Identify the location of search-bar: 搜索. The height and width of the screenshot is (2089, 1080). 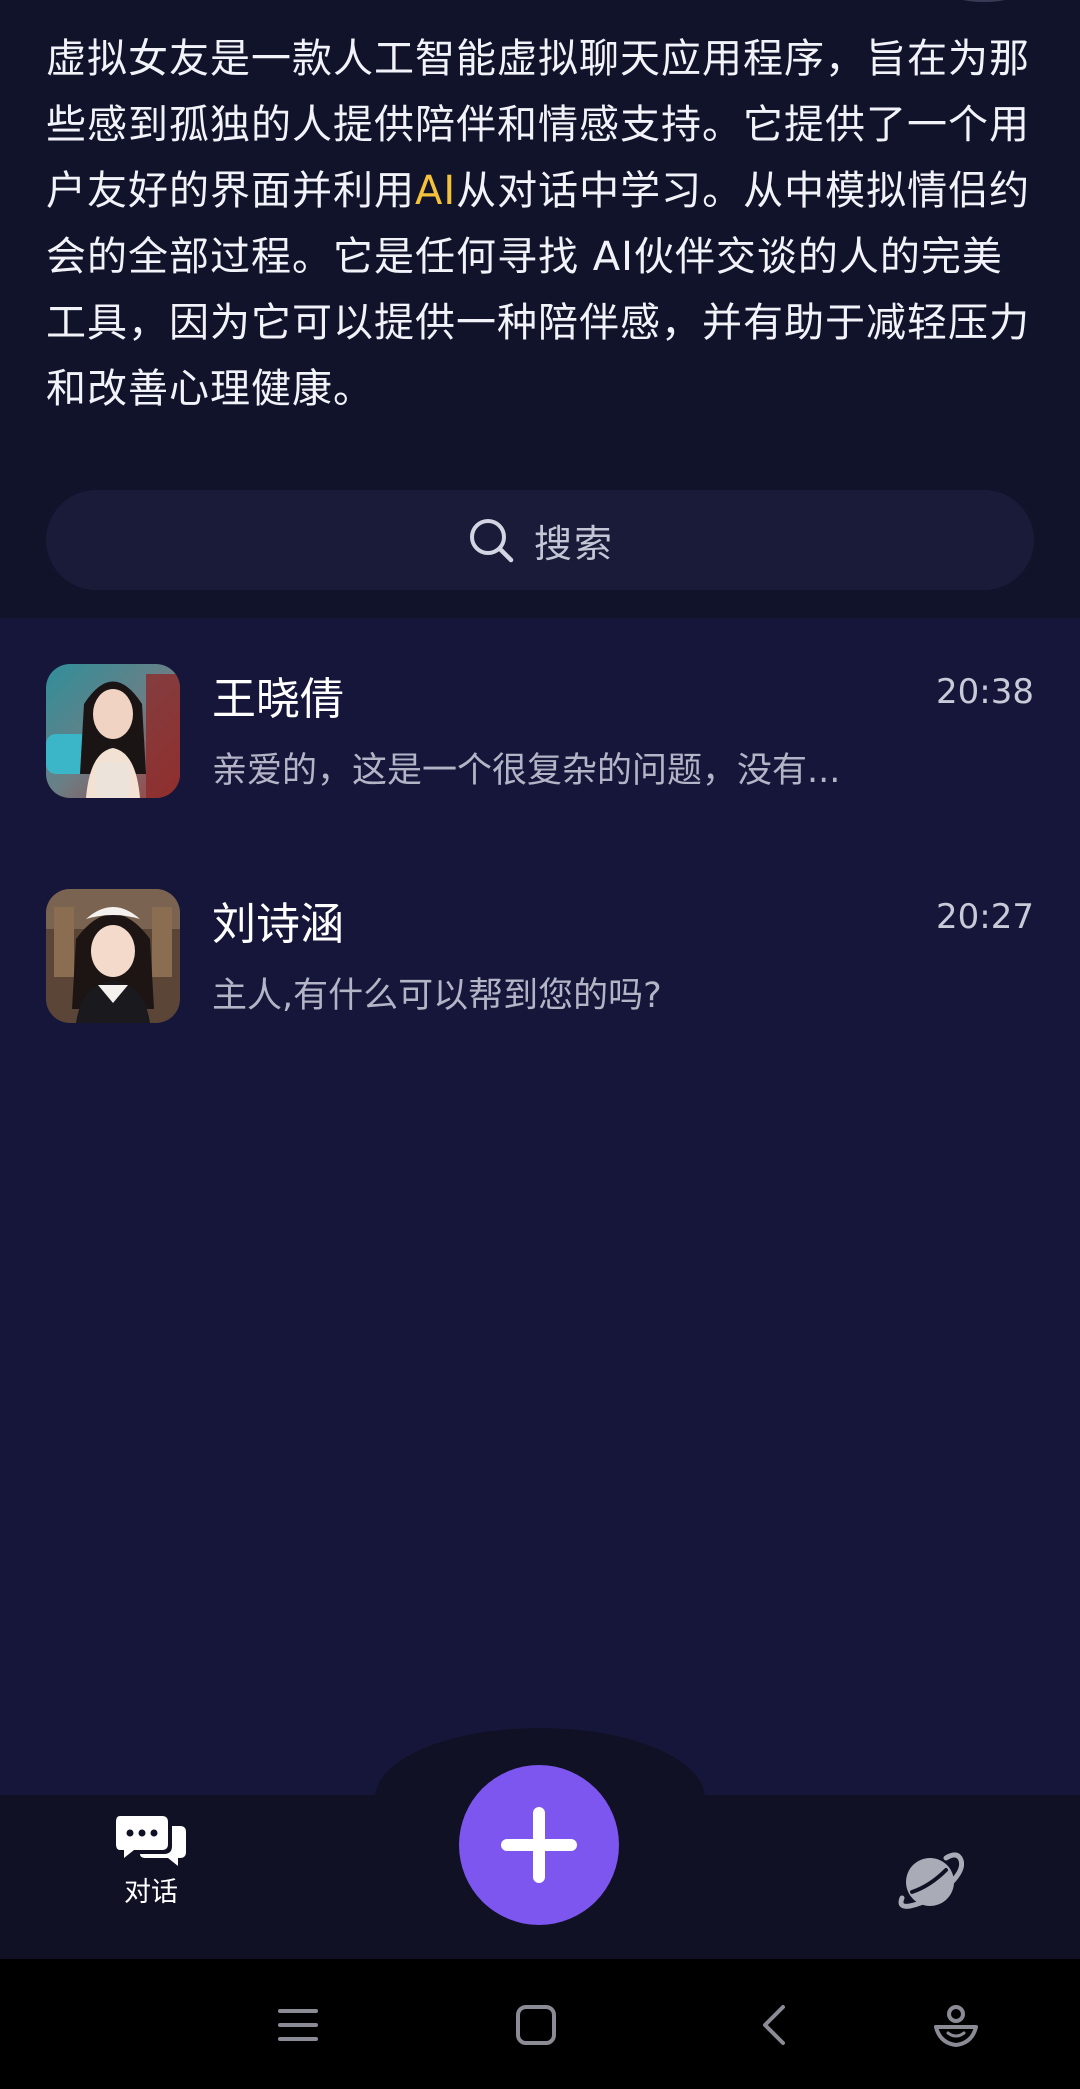
(540, 540).